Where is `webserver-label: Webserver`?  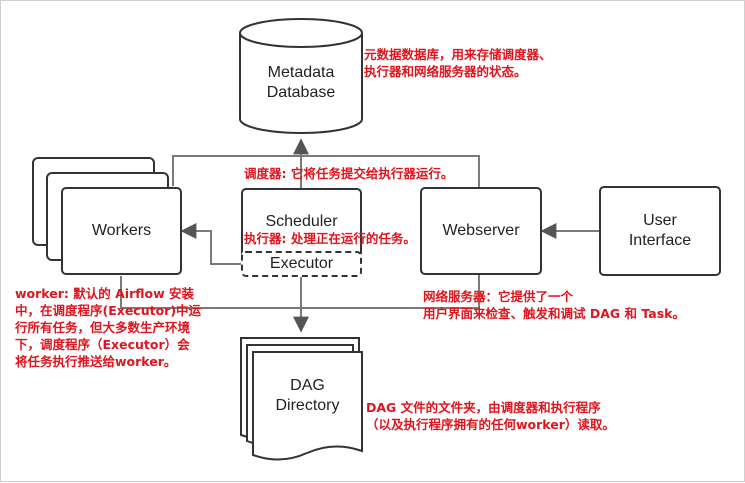
webserver-label: Webserver is located at coordinates (481, 230).